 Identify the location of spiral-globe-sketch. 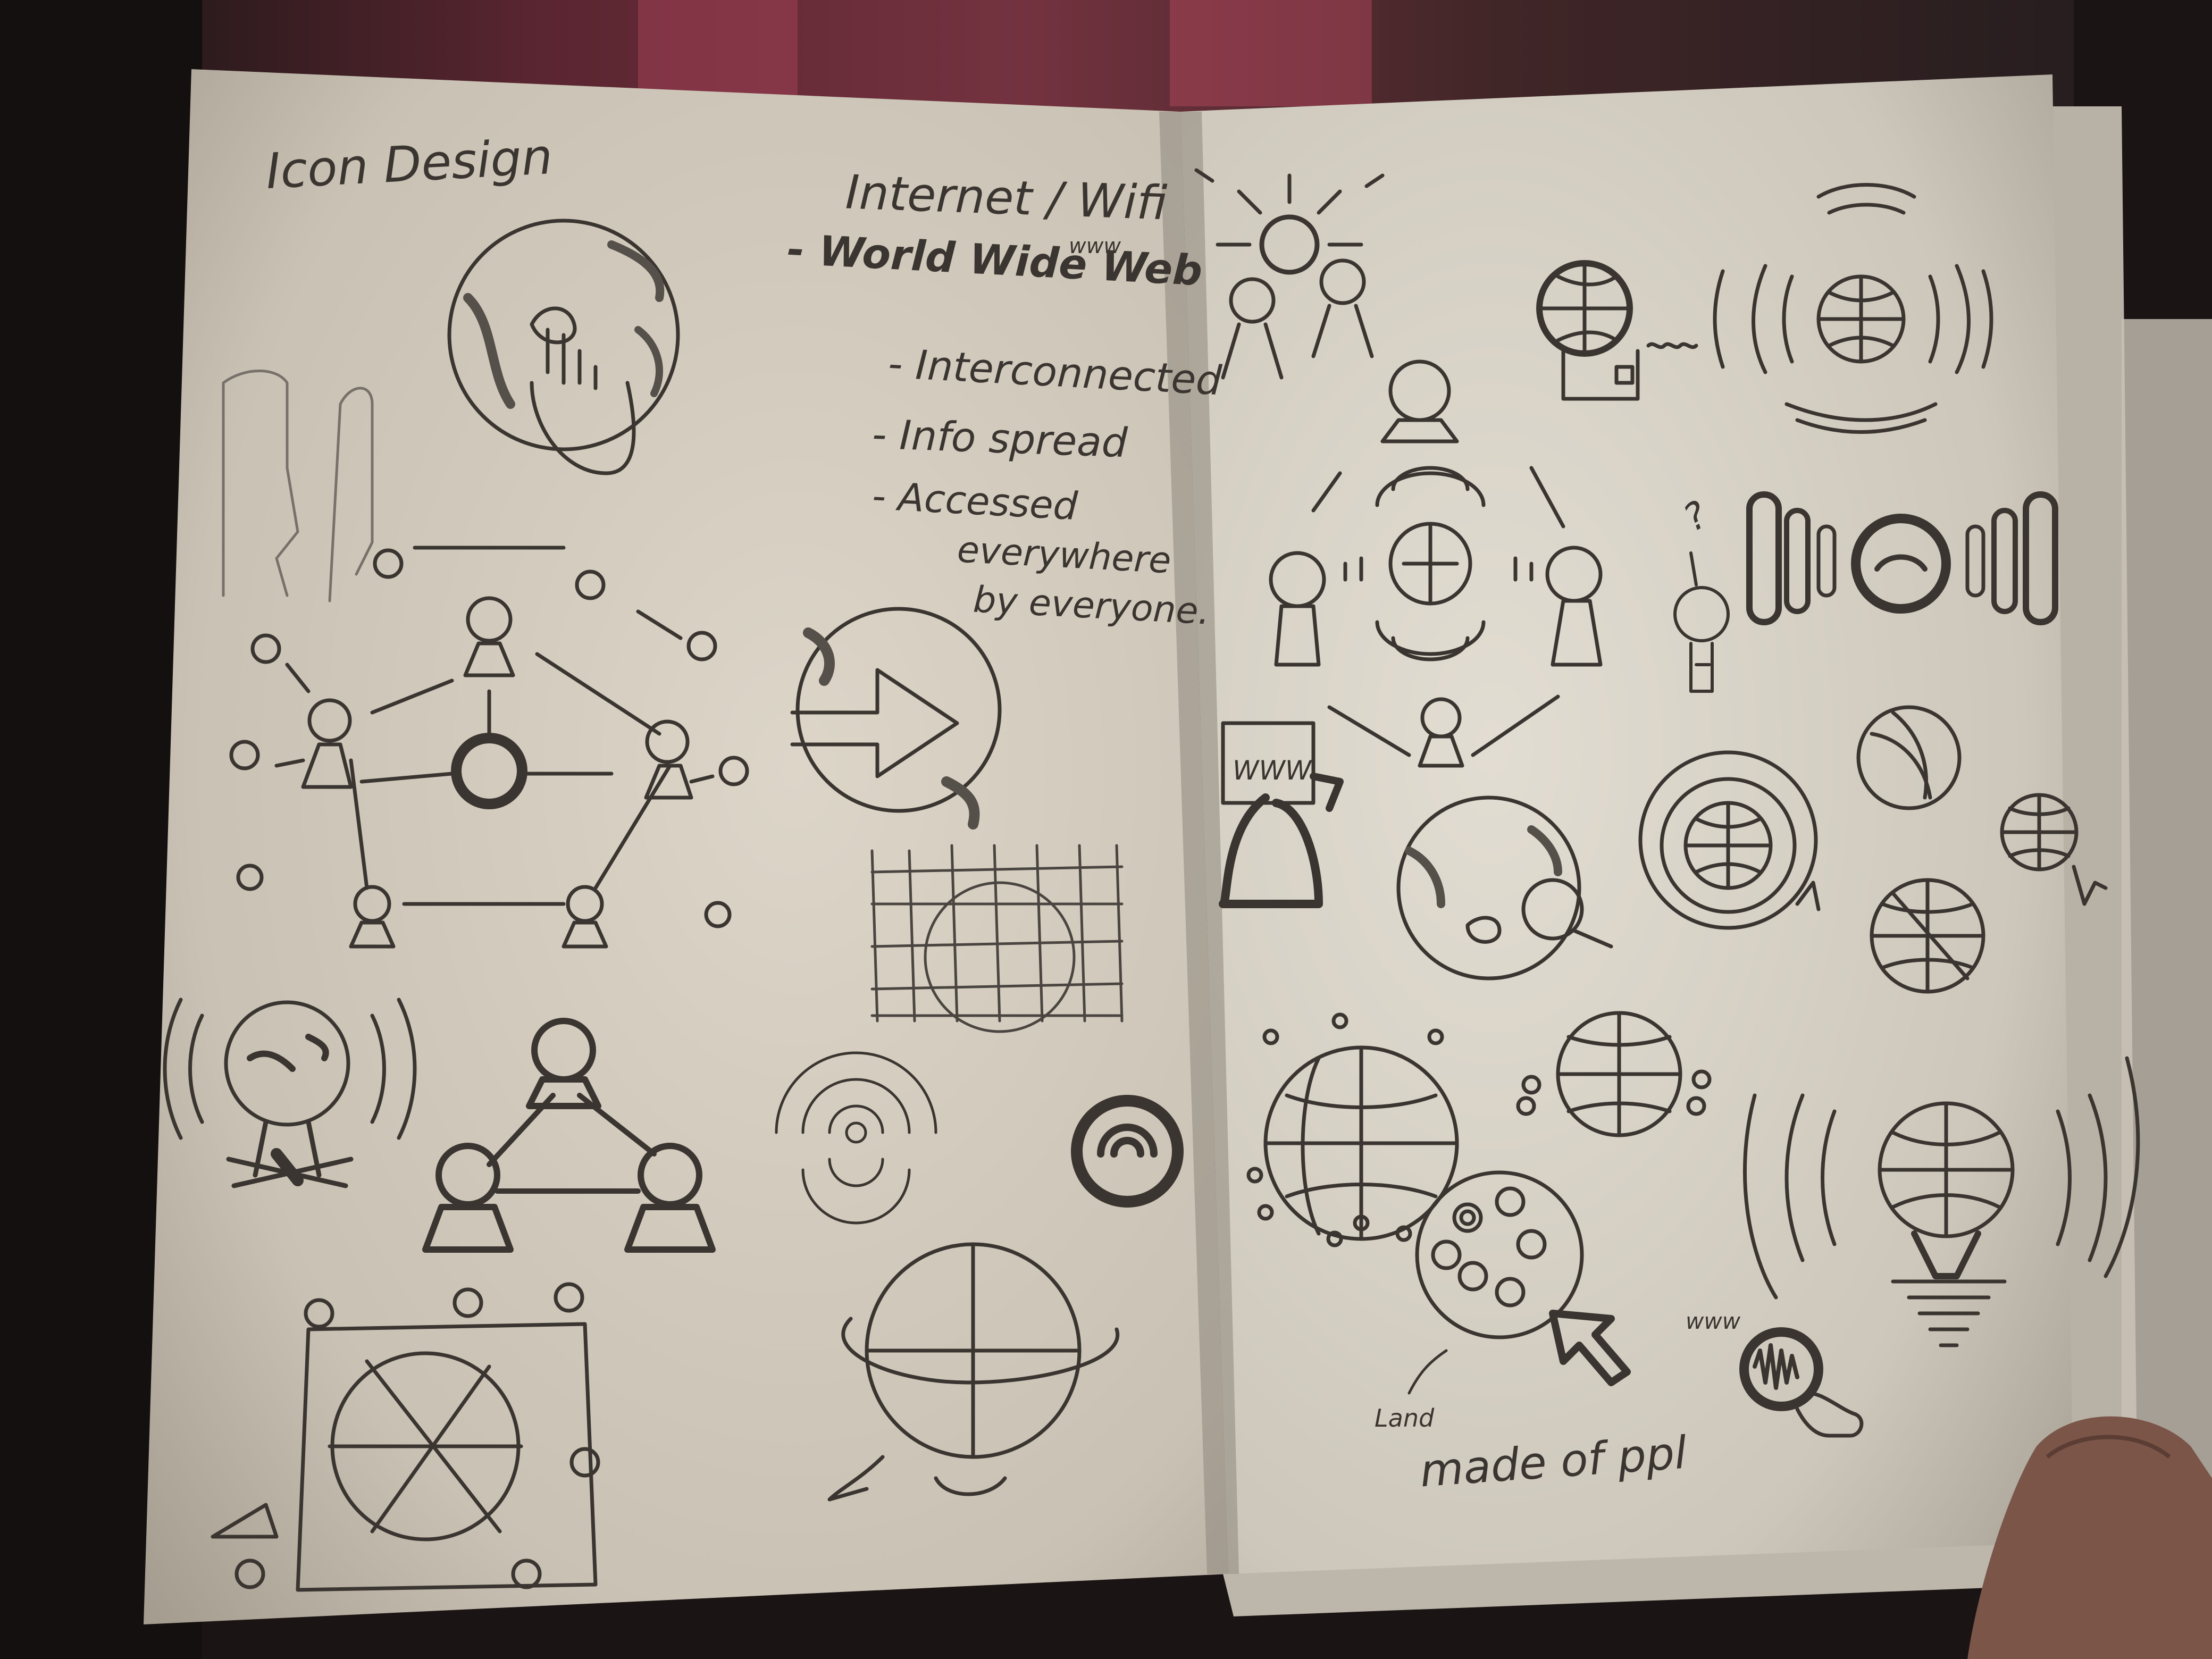
(1729, 840).